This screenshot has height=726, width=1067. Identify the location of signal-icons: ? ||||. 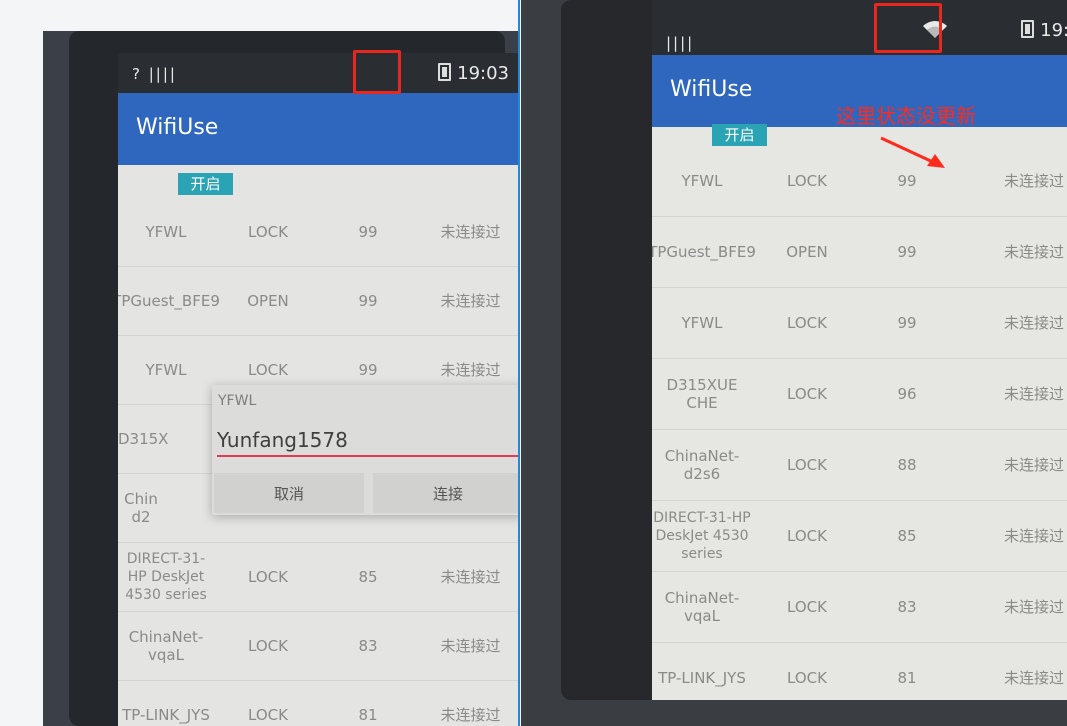
(154, 74).